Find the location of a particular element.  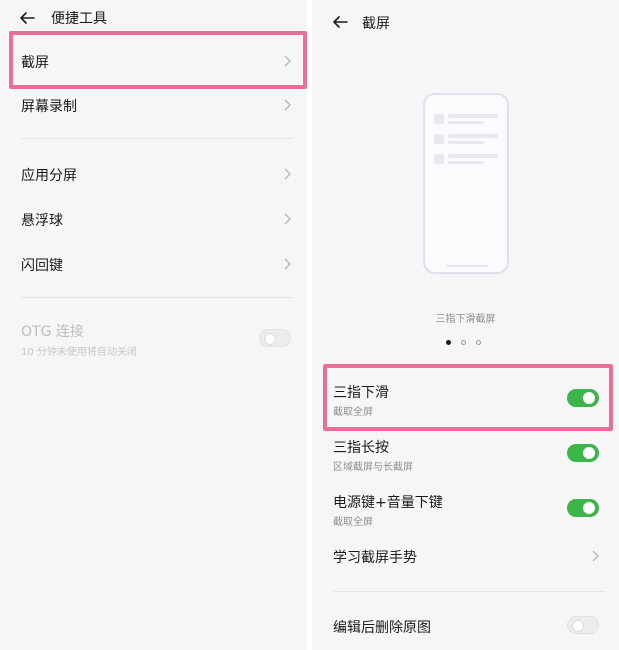

right-header: 截屏 is located at coordinates (465, 18).